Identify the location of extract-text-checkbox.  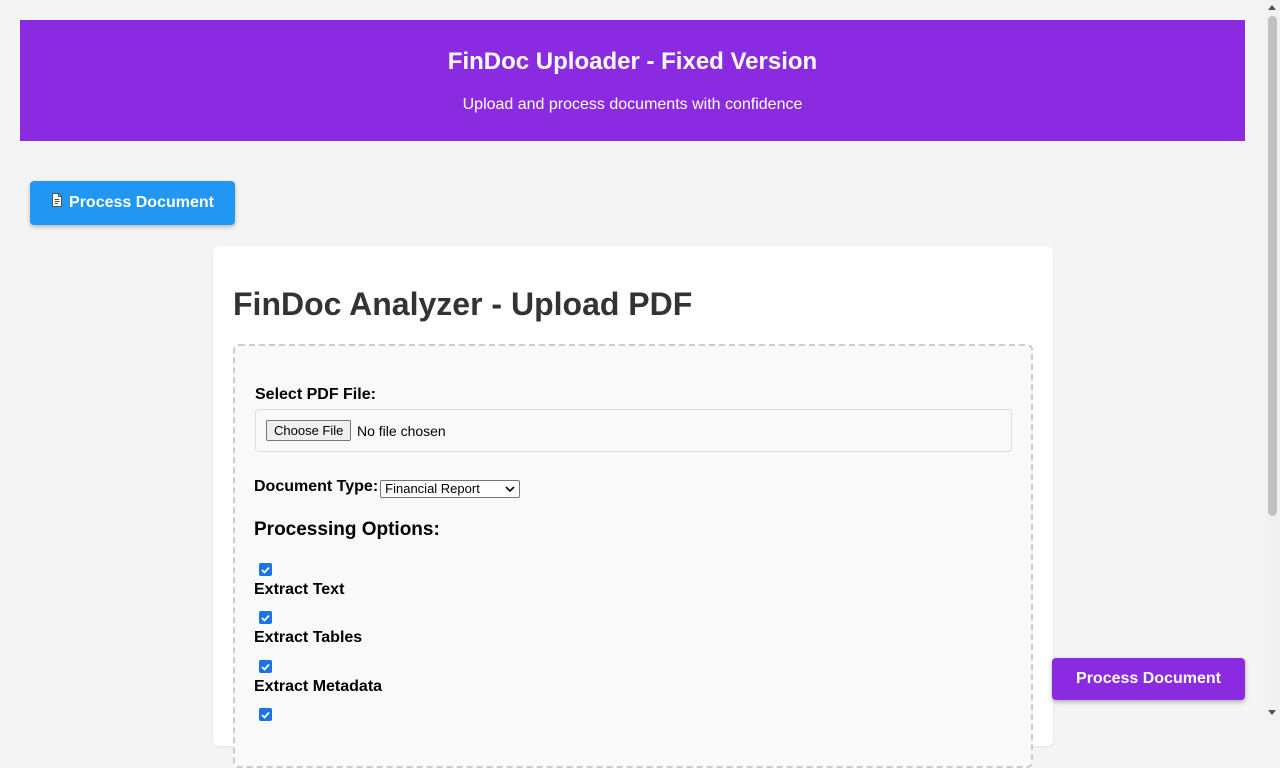
(265, 569).